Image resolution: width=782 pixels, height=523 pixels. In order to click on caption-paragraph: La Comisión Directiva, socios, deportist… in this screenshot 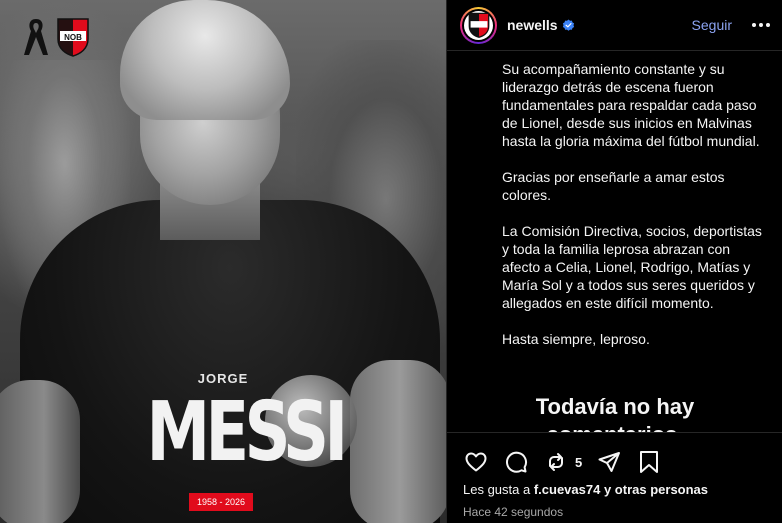, I will do `click(632, 267)`.